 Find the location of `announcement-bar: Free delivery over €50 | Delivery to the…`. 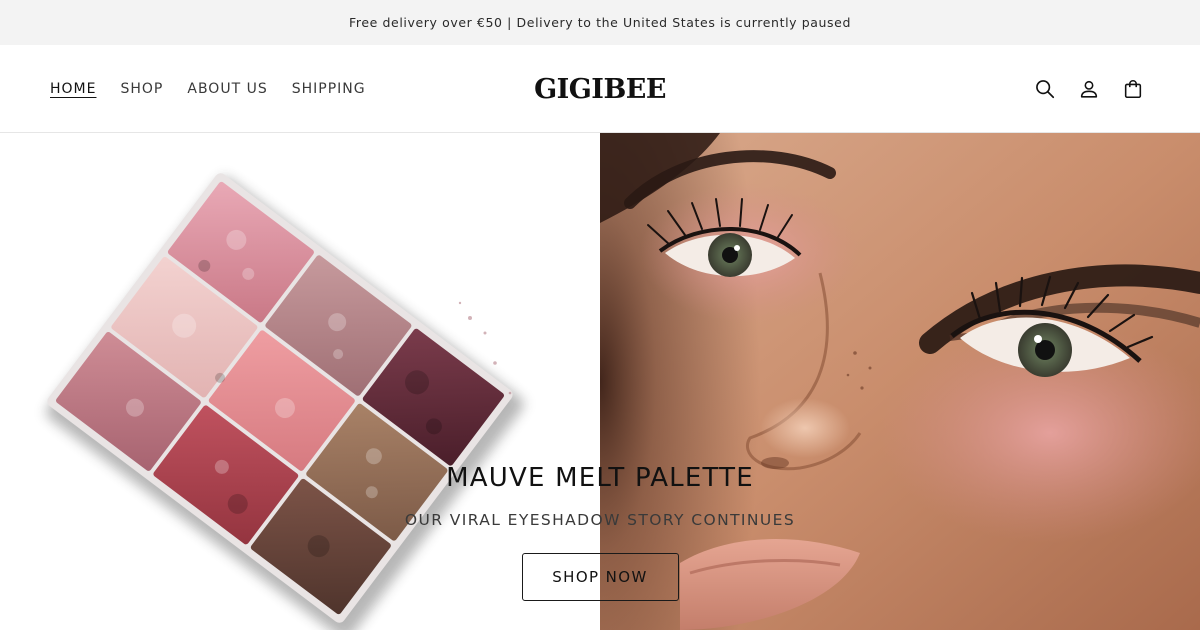

announcement-bar: Free delivery over €50 | Delivery to the… is located at coordinates (600, 22).